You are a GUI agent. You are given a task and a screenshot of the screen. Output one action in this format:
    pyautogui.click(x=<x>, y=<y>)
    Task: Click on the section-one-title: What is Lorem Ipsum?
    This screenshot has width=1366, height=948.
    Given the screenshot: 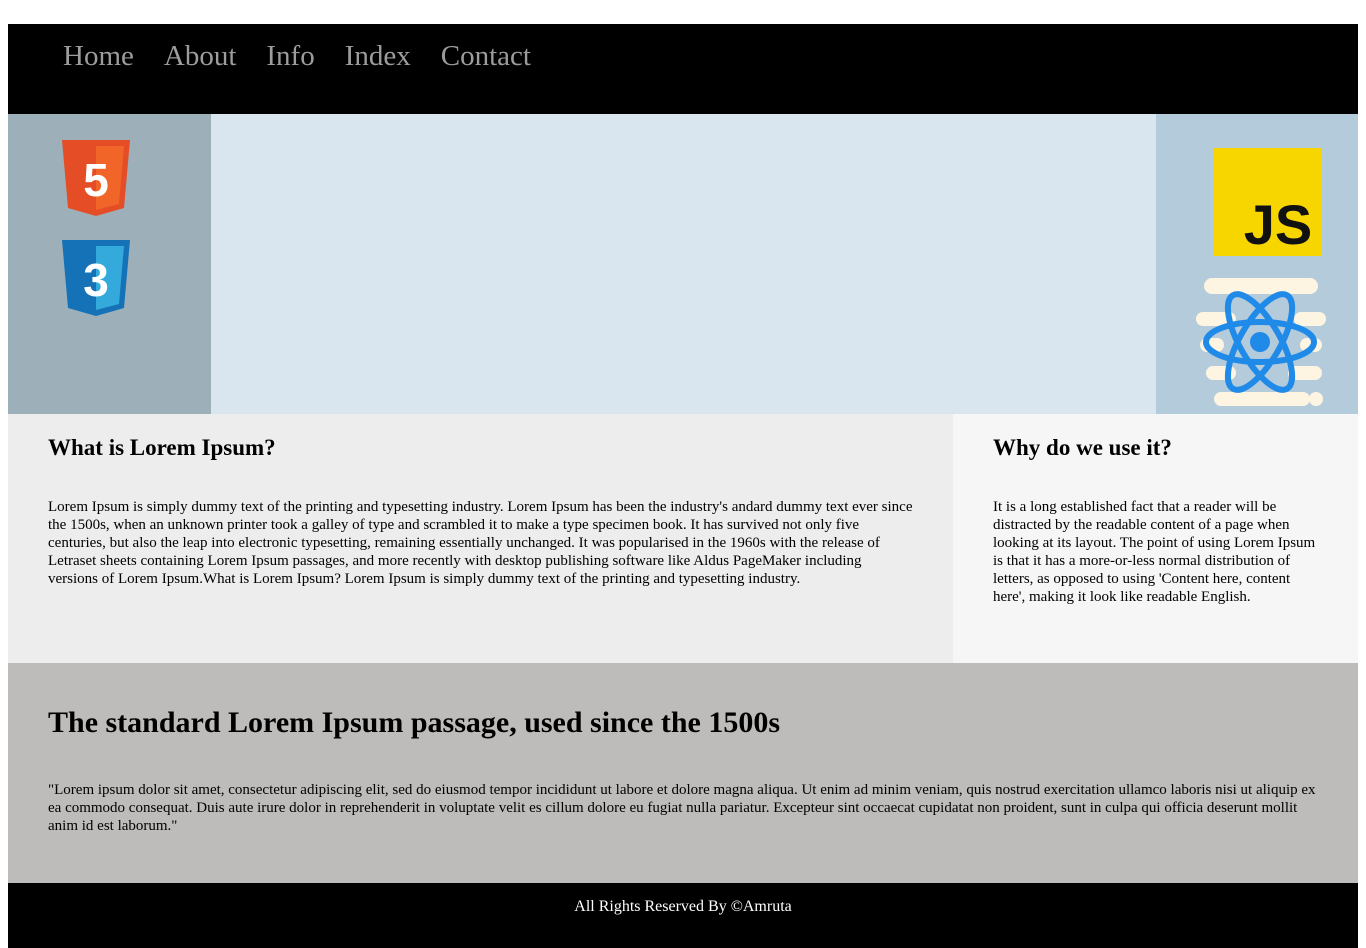 What is the action you would take?
    pyautogui.click(x=162, y=447)
    